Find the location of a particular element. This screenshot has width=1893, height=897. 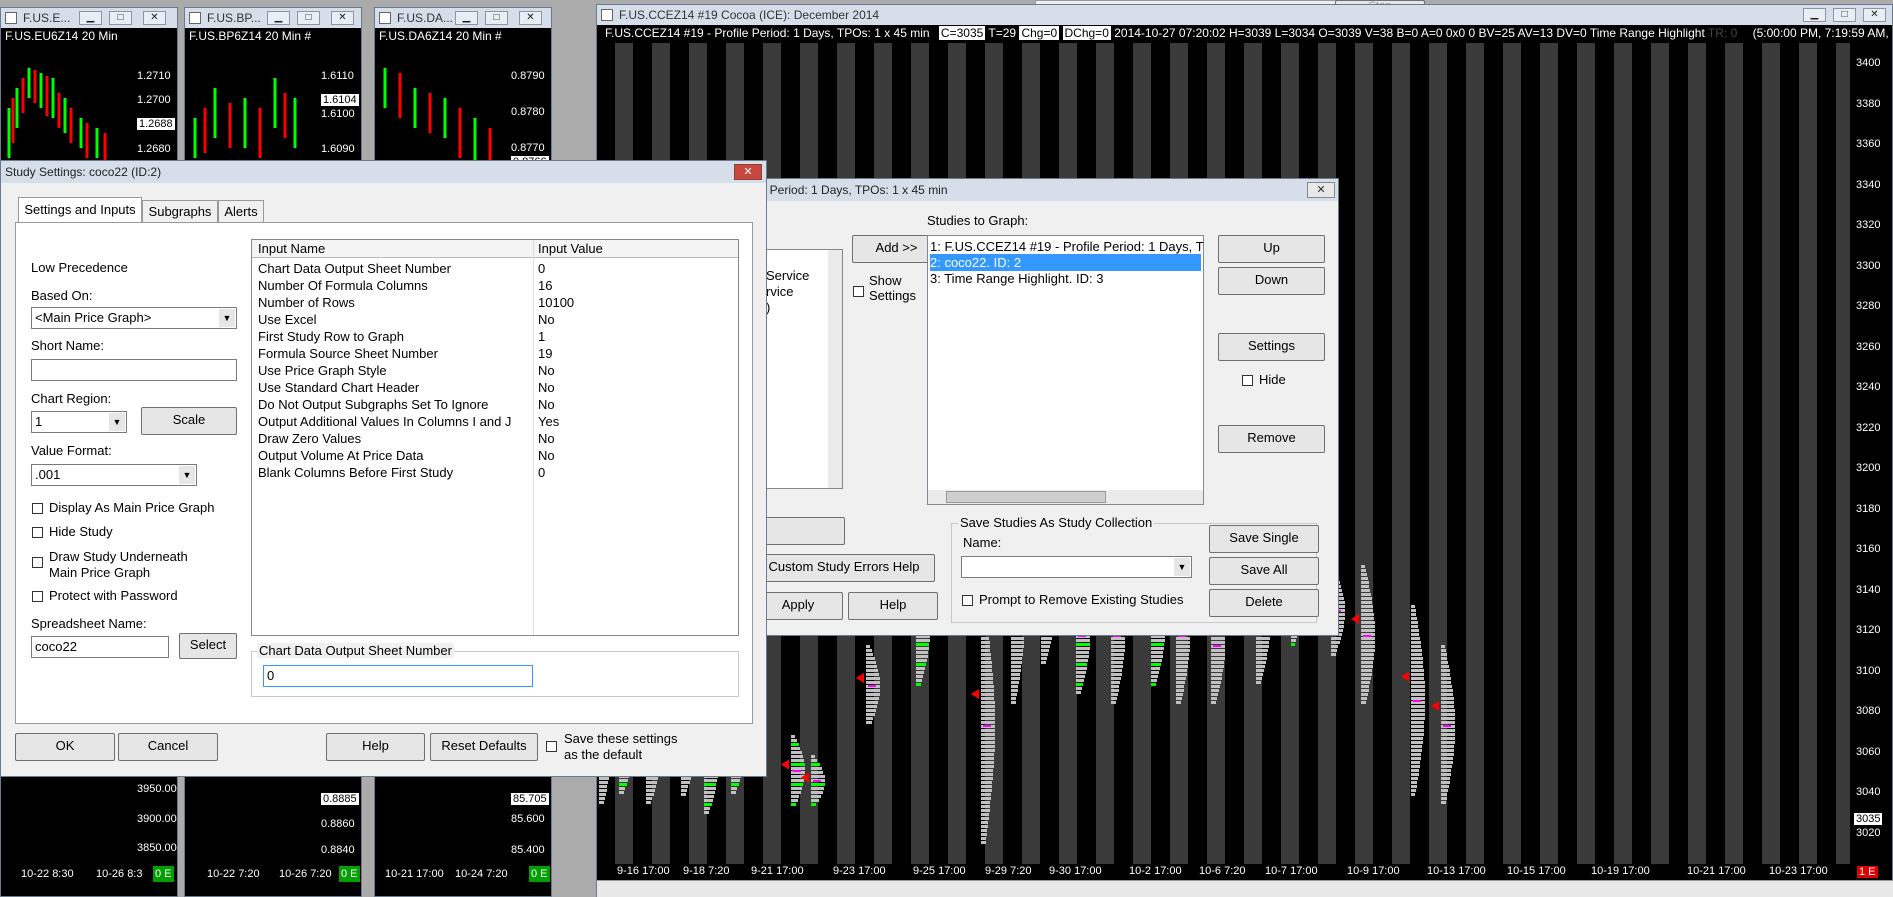

settings-button: Settings is located at coordinates (1271, 347).